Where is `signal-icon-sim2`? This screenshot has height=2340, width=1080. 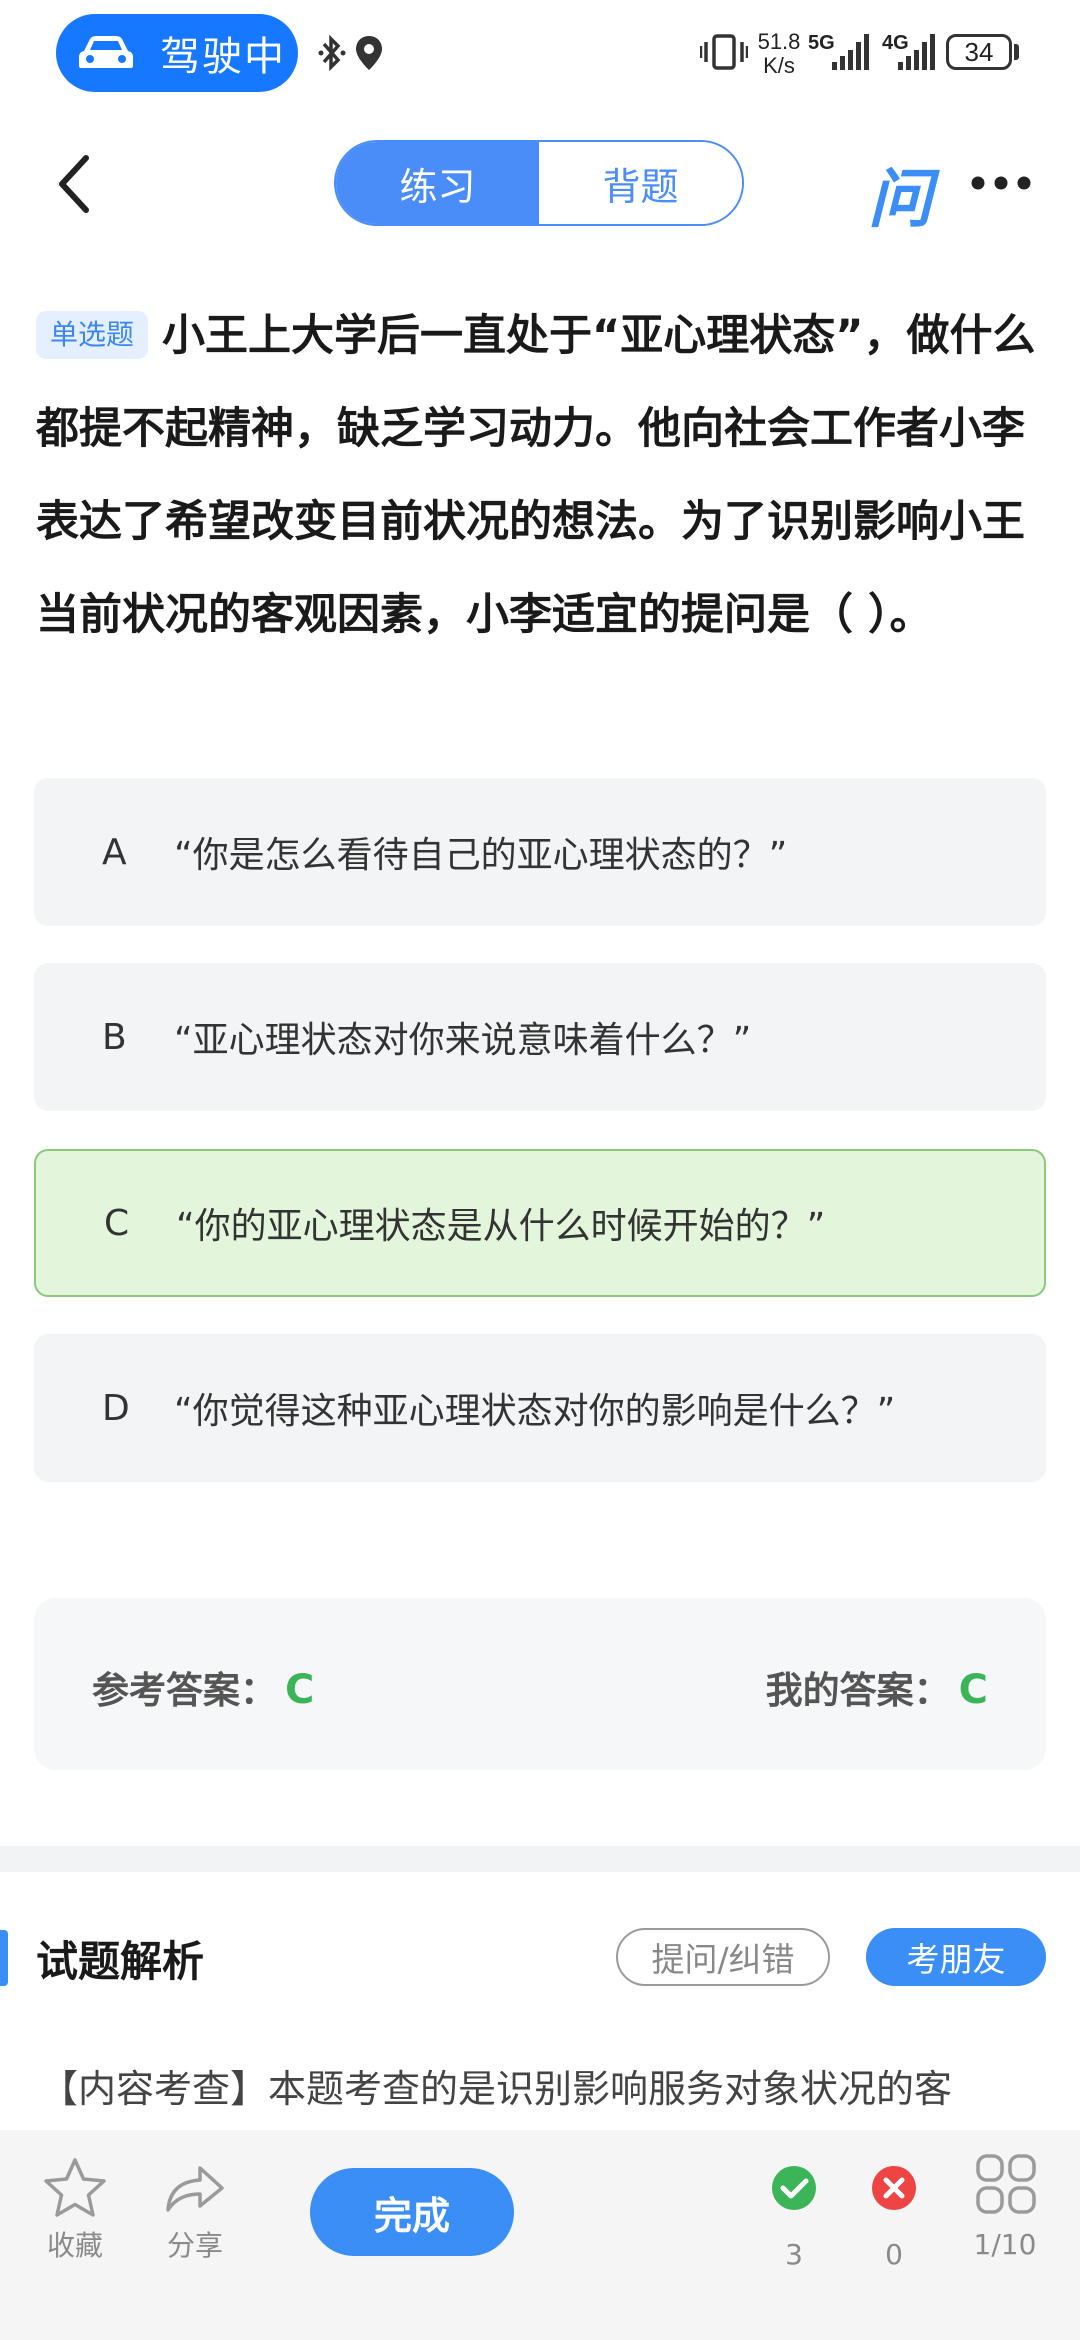
signal-icon-sim2 is located at coordinates (916, 52).